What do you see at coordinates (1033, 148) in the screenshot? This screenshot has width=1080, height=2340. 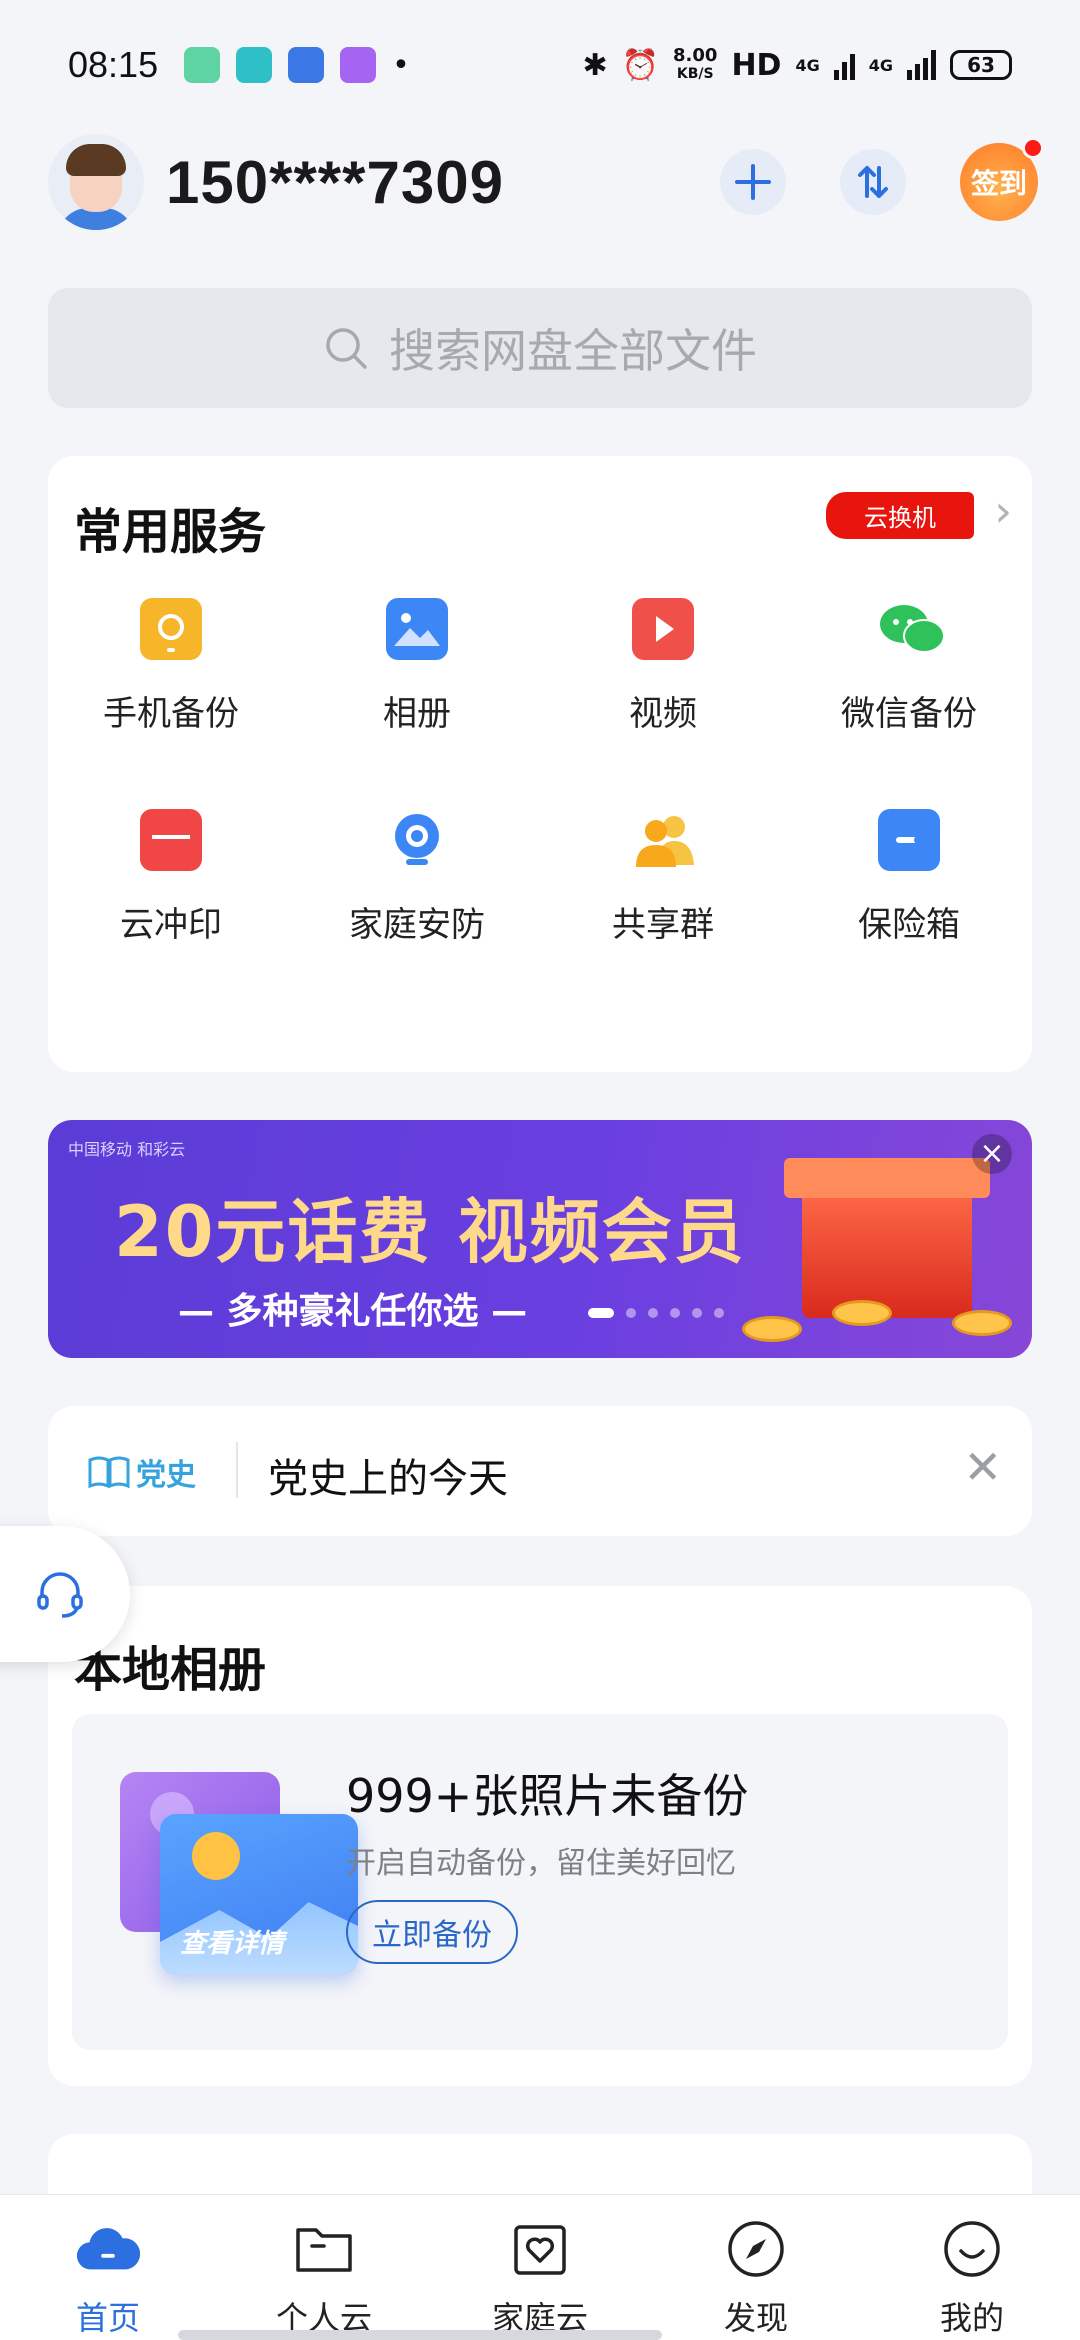 I see `notification-dot` at bounding box center [1033, 148].